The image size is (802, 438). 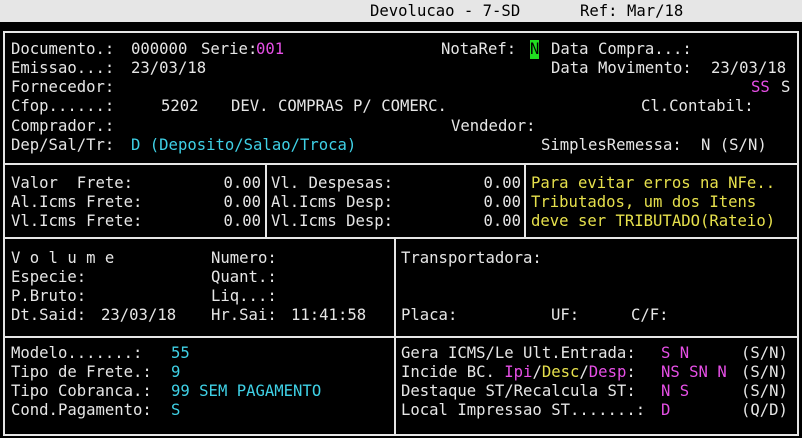 I want to click on dt-said-label: Dt.Said:, so click(x=49, y=315).